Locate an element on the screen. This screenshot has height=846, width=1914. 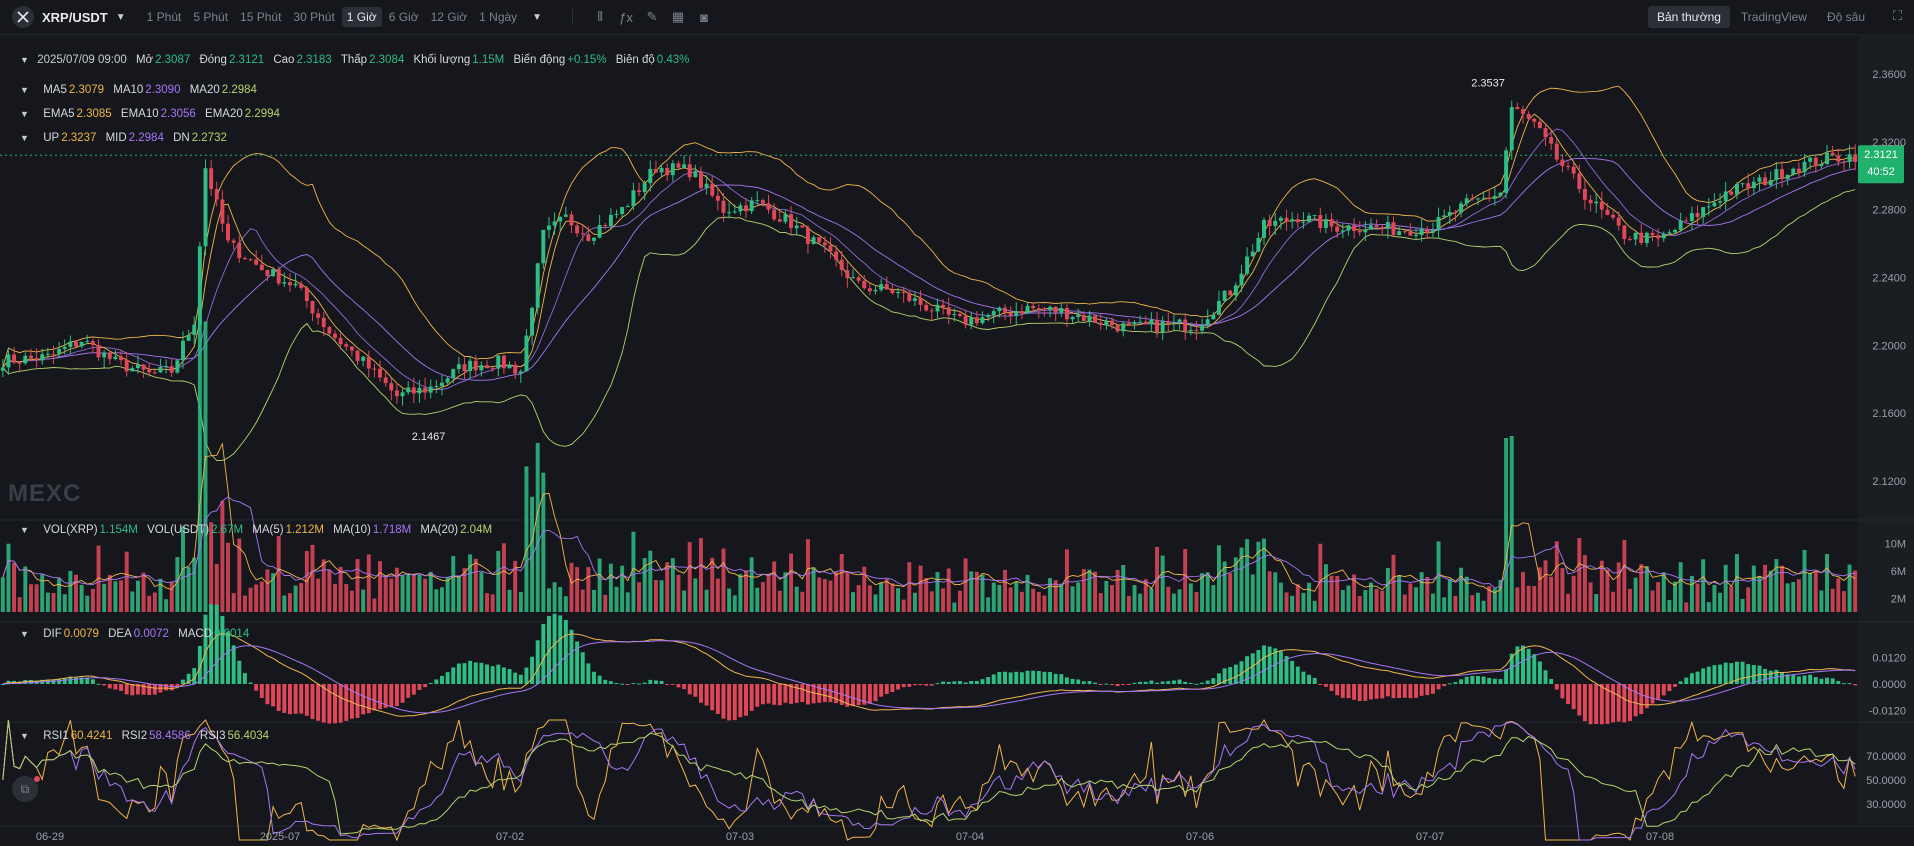
time-axis-tick: 06-29 is located at coordinates (50, 837).